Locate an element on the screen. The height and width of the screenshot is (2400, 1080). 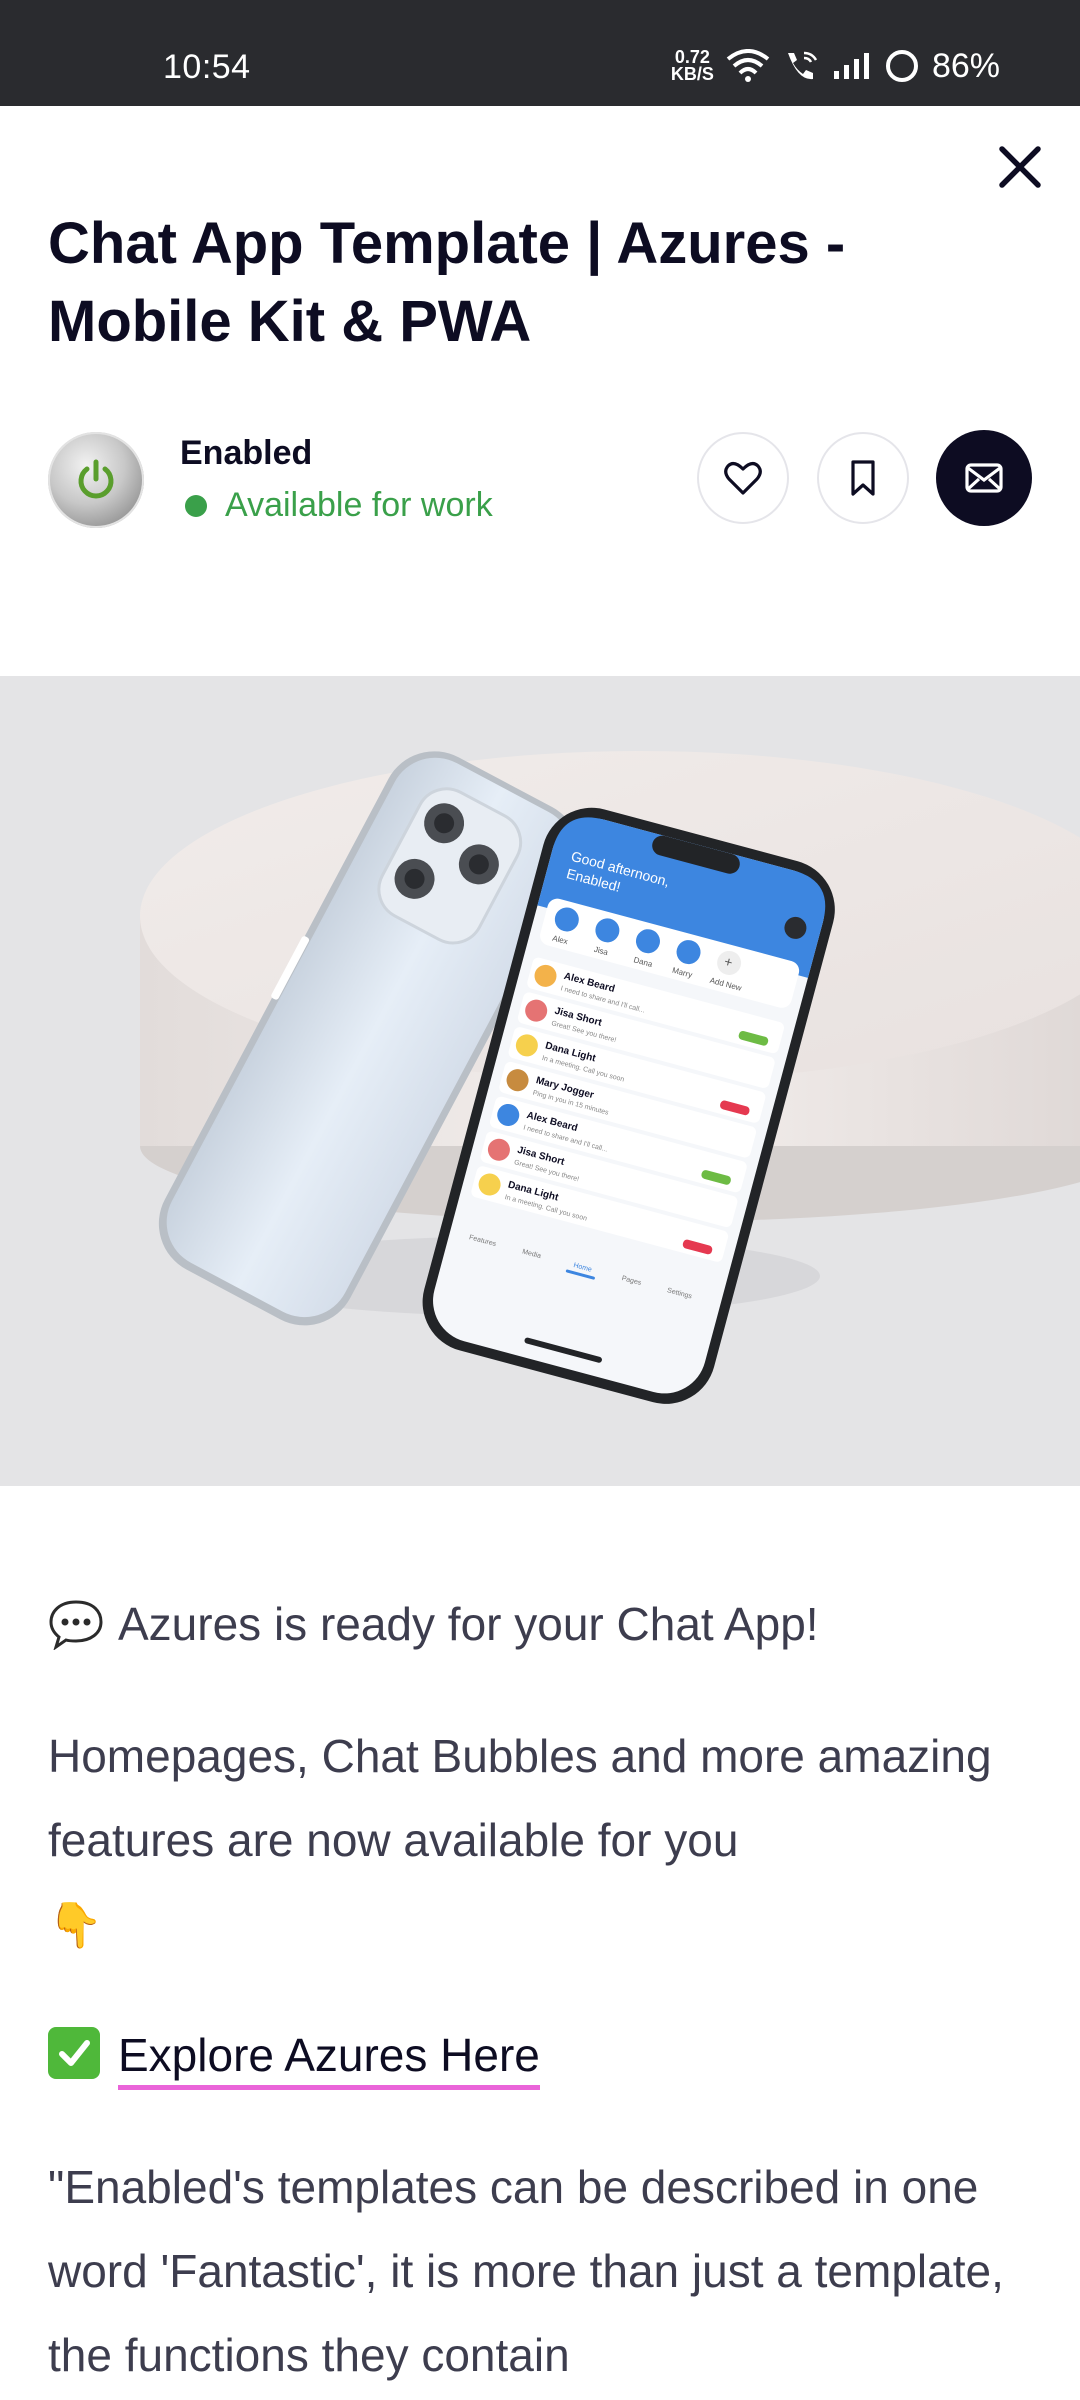
contact-button is located at coordinates (984, 478).